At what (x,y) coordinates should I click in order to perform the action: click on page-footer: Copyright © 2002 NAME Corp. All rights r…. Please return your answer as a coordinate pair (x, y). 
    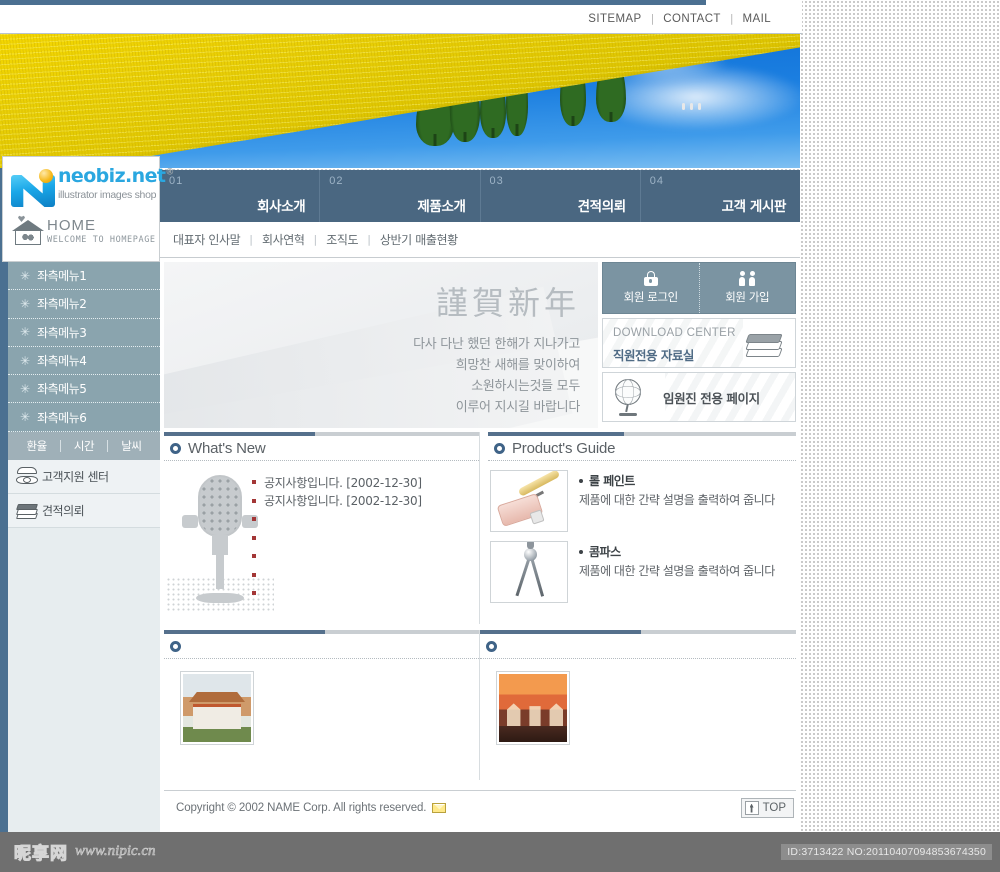
    Looking at the image, I should click on (480, 807).